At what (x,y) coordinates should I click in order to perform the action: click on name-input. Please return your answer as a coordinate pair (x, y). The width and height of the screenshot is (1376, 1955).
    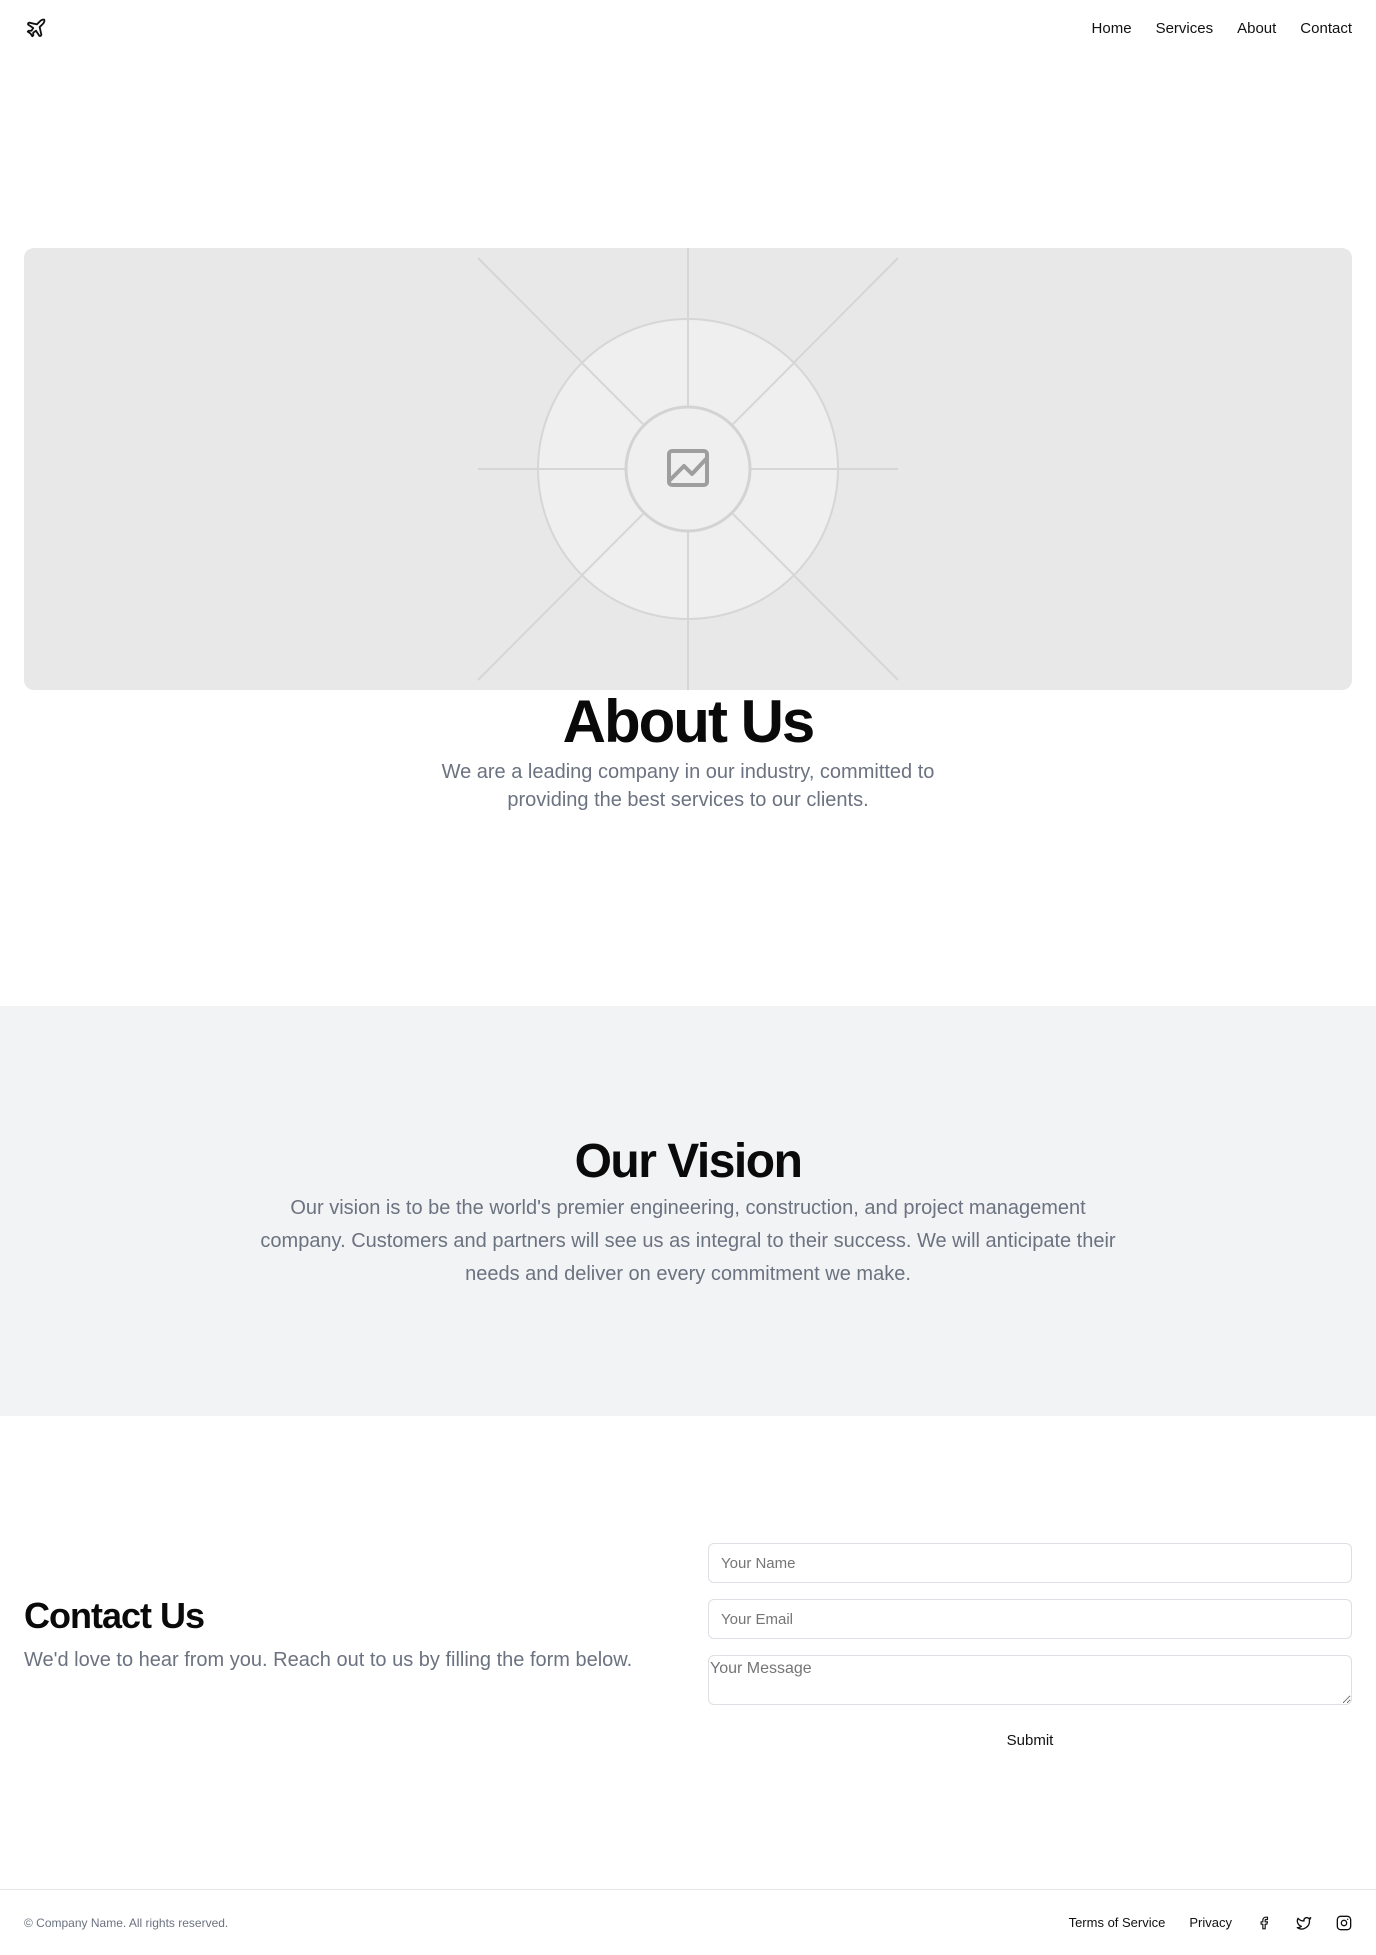
    Looking at the image, I should click on (1030, 1563).